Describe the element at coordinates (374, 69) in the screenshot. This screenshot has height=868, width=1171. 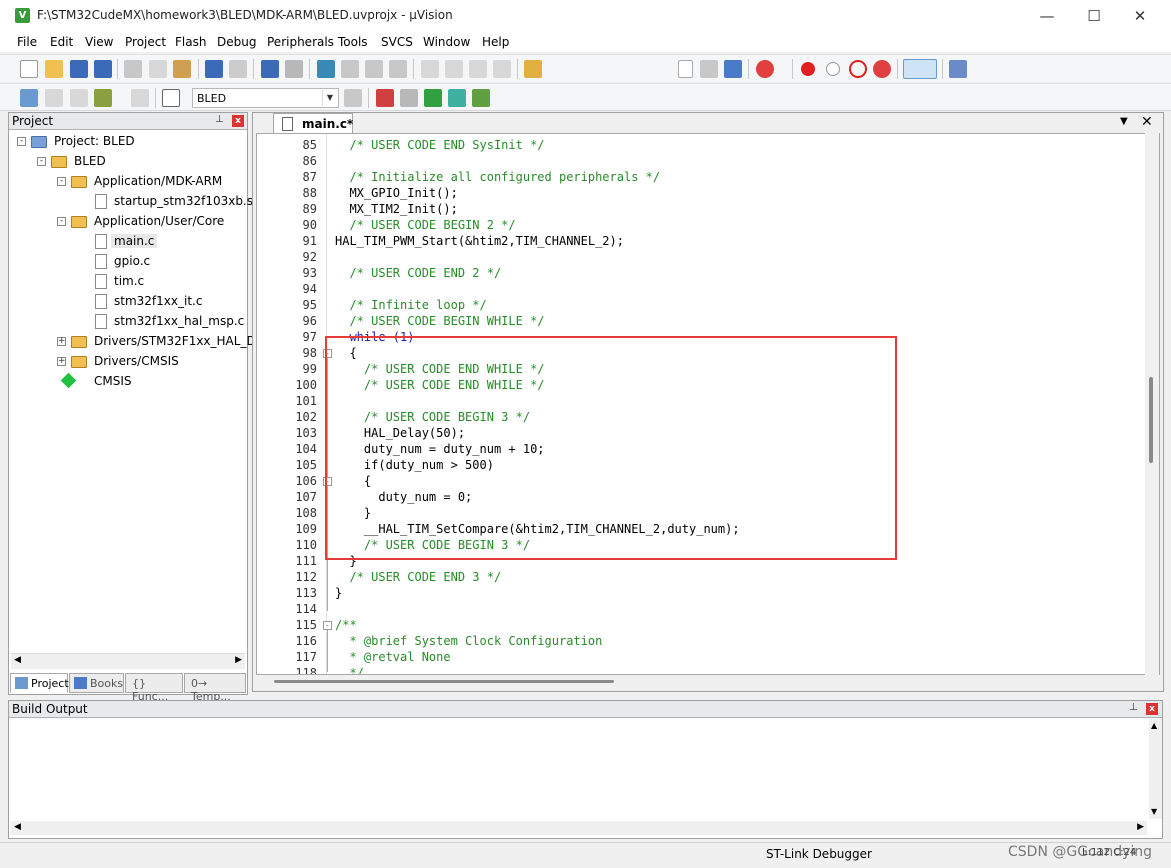
I see `next-bookmark-icon` at that location.